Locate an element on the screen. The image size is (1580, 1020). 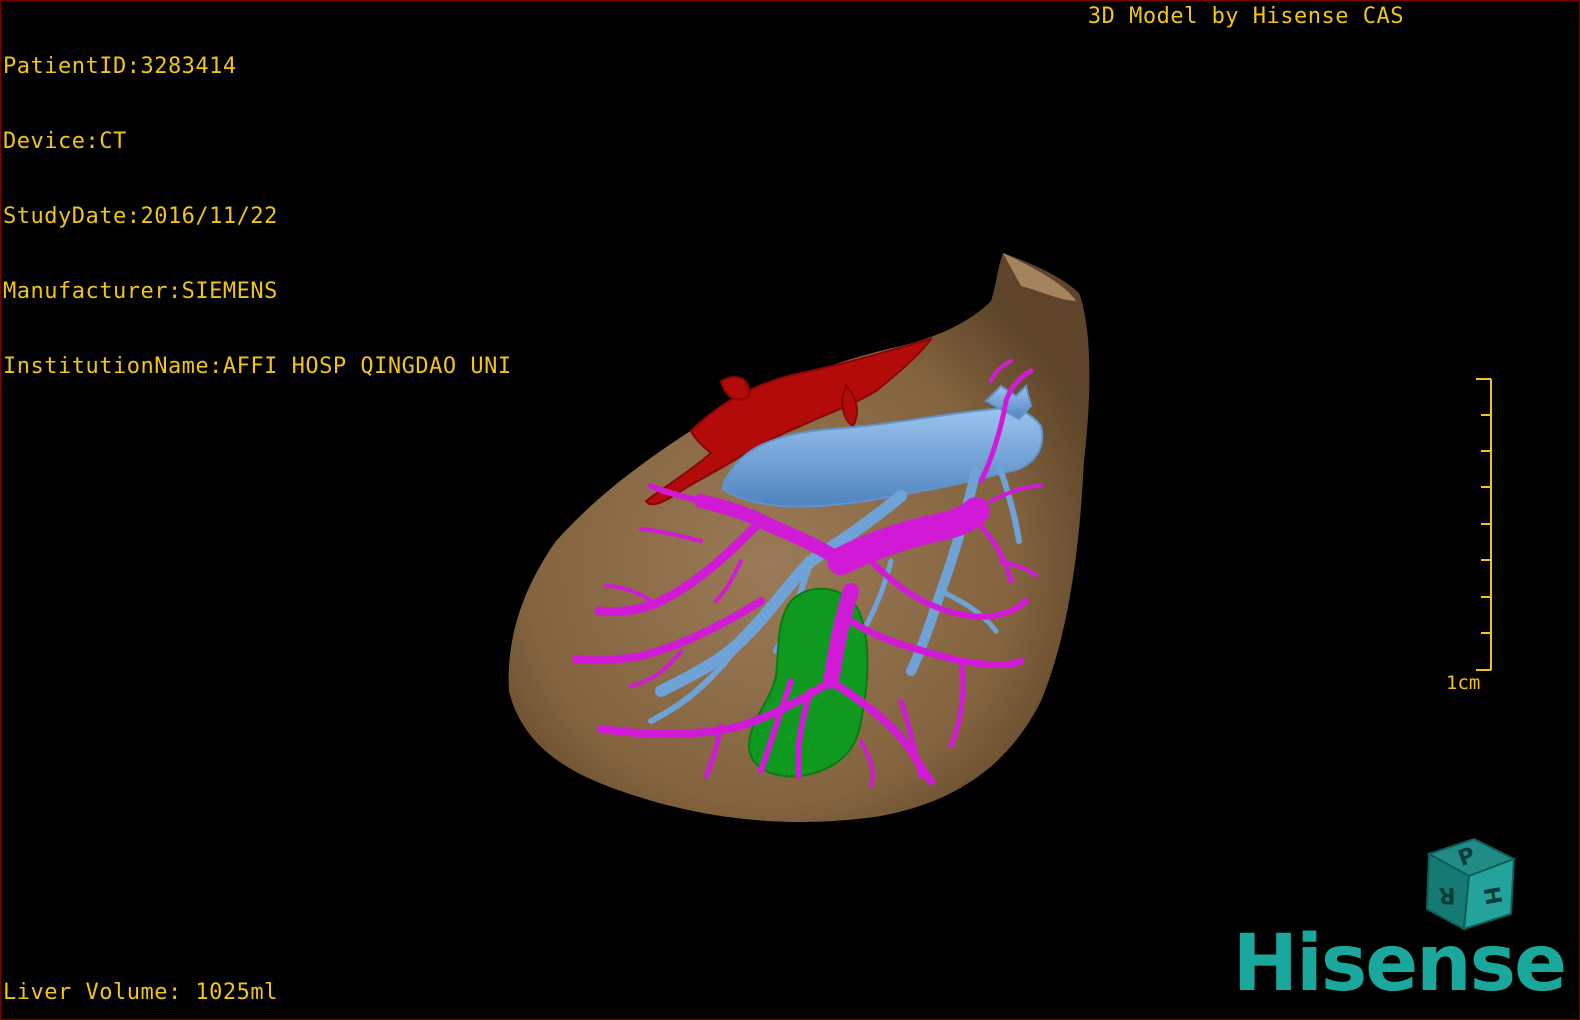
scale-bar-label: 1cm is located at coordinates (1463, 683).